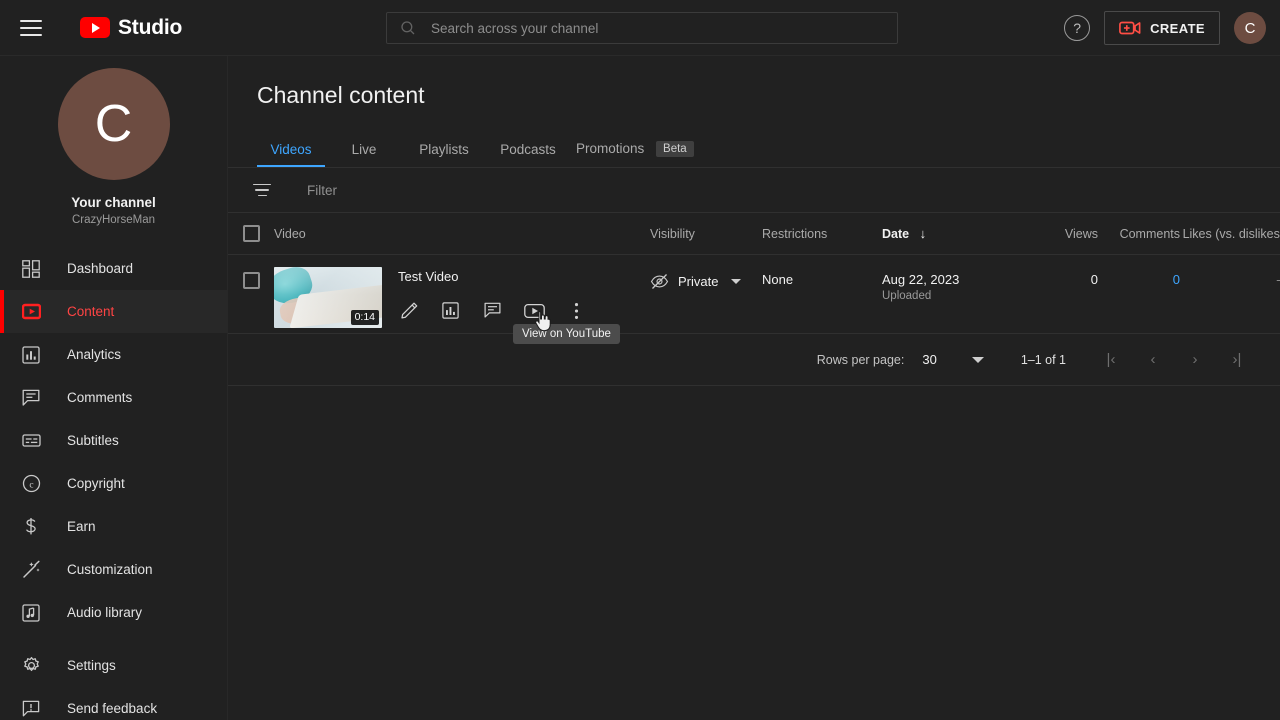 The image size is (1280, 720). Describe the element at coordinates (91, 311) in the screenshot. I see `sidebar-item-label: Content` at that location.